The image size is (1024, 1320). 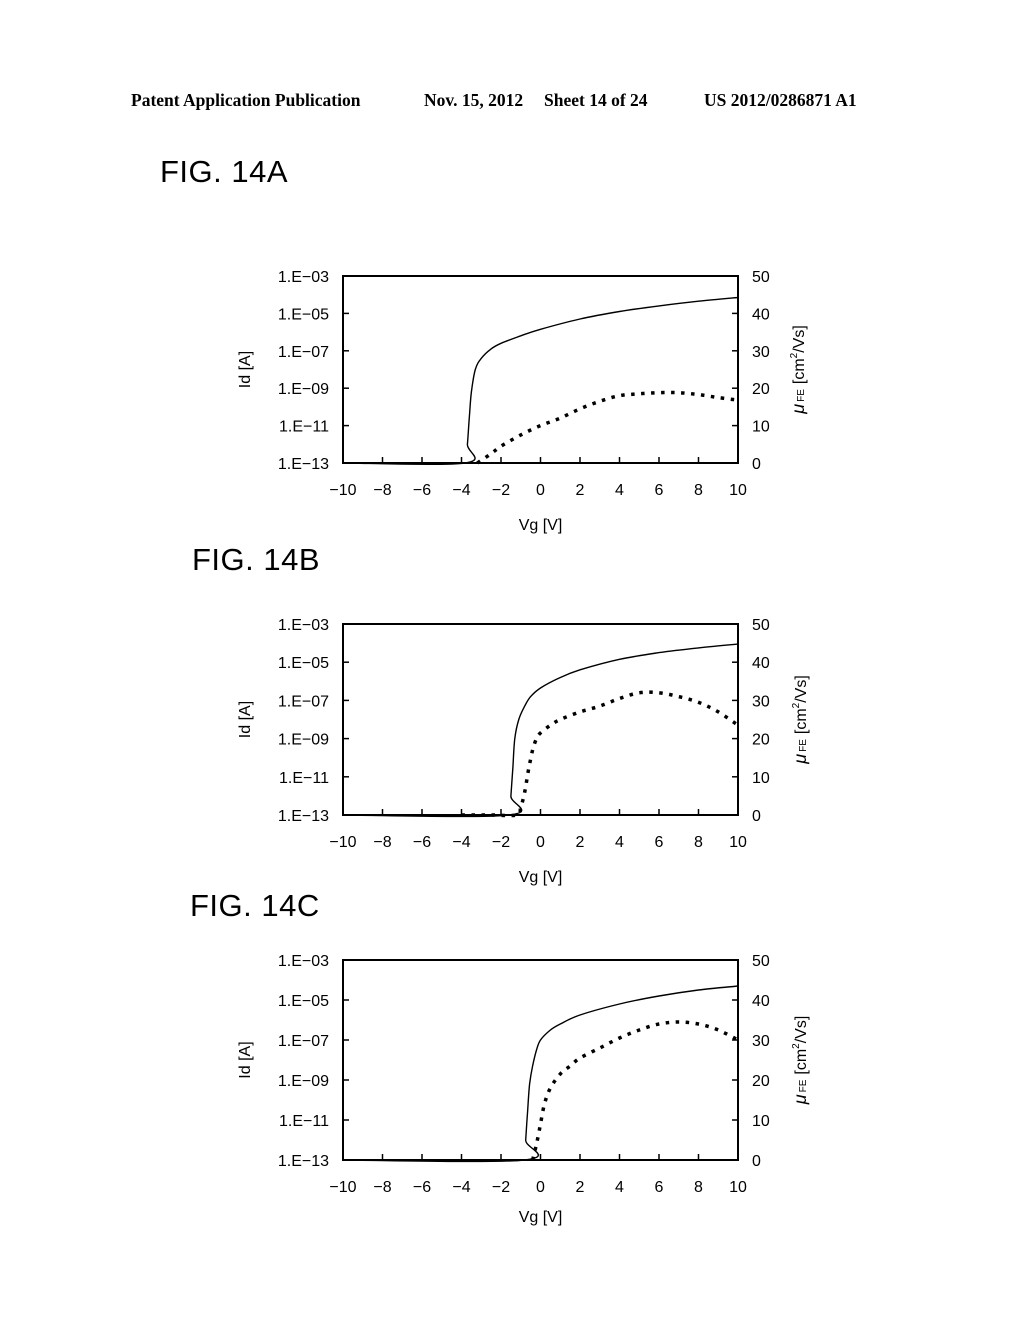 What do you see at coordinates (619, 1187) in the screenshot?
I see `x-tick-label: 4` at bounding box center [619, 1187].